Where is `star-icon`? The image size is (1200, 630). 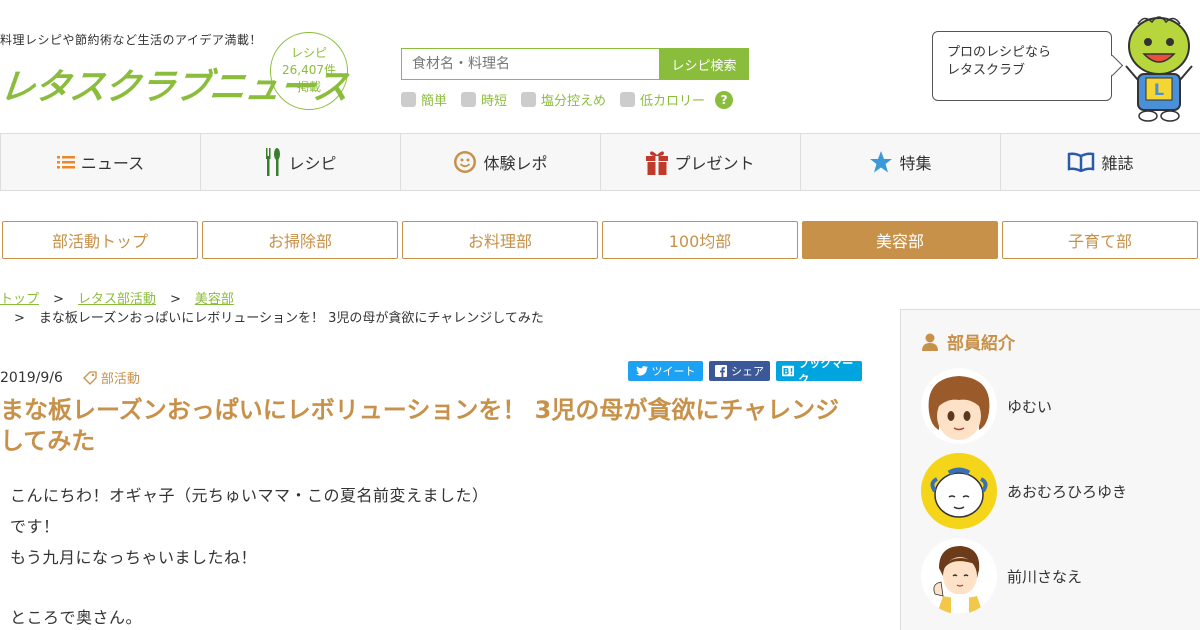
star-icon is located at coordinates (881, 162).